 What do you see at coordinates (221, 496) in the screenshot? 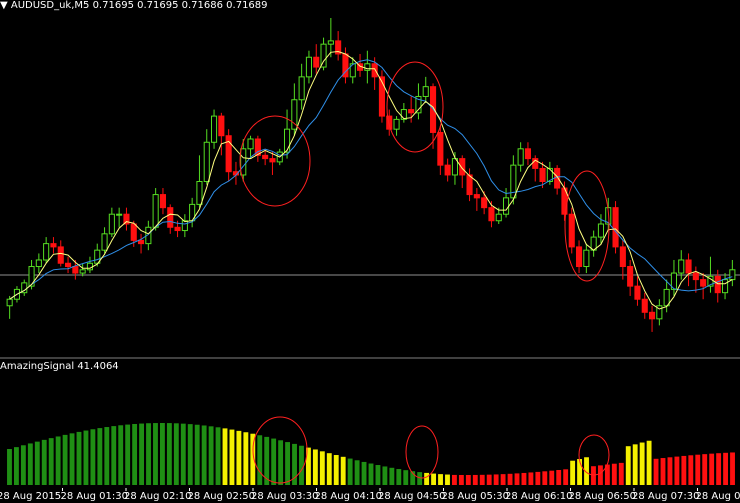
I see `time-axis-label: 28 Aug 02:50` at bounding box center [221, 496].